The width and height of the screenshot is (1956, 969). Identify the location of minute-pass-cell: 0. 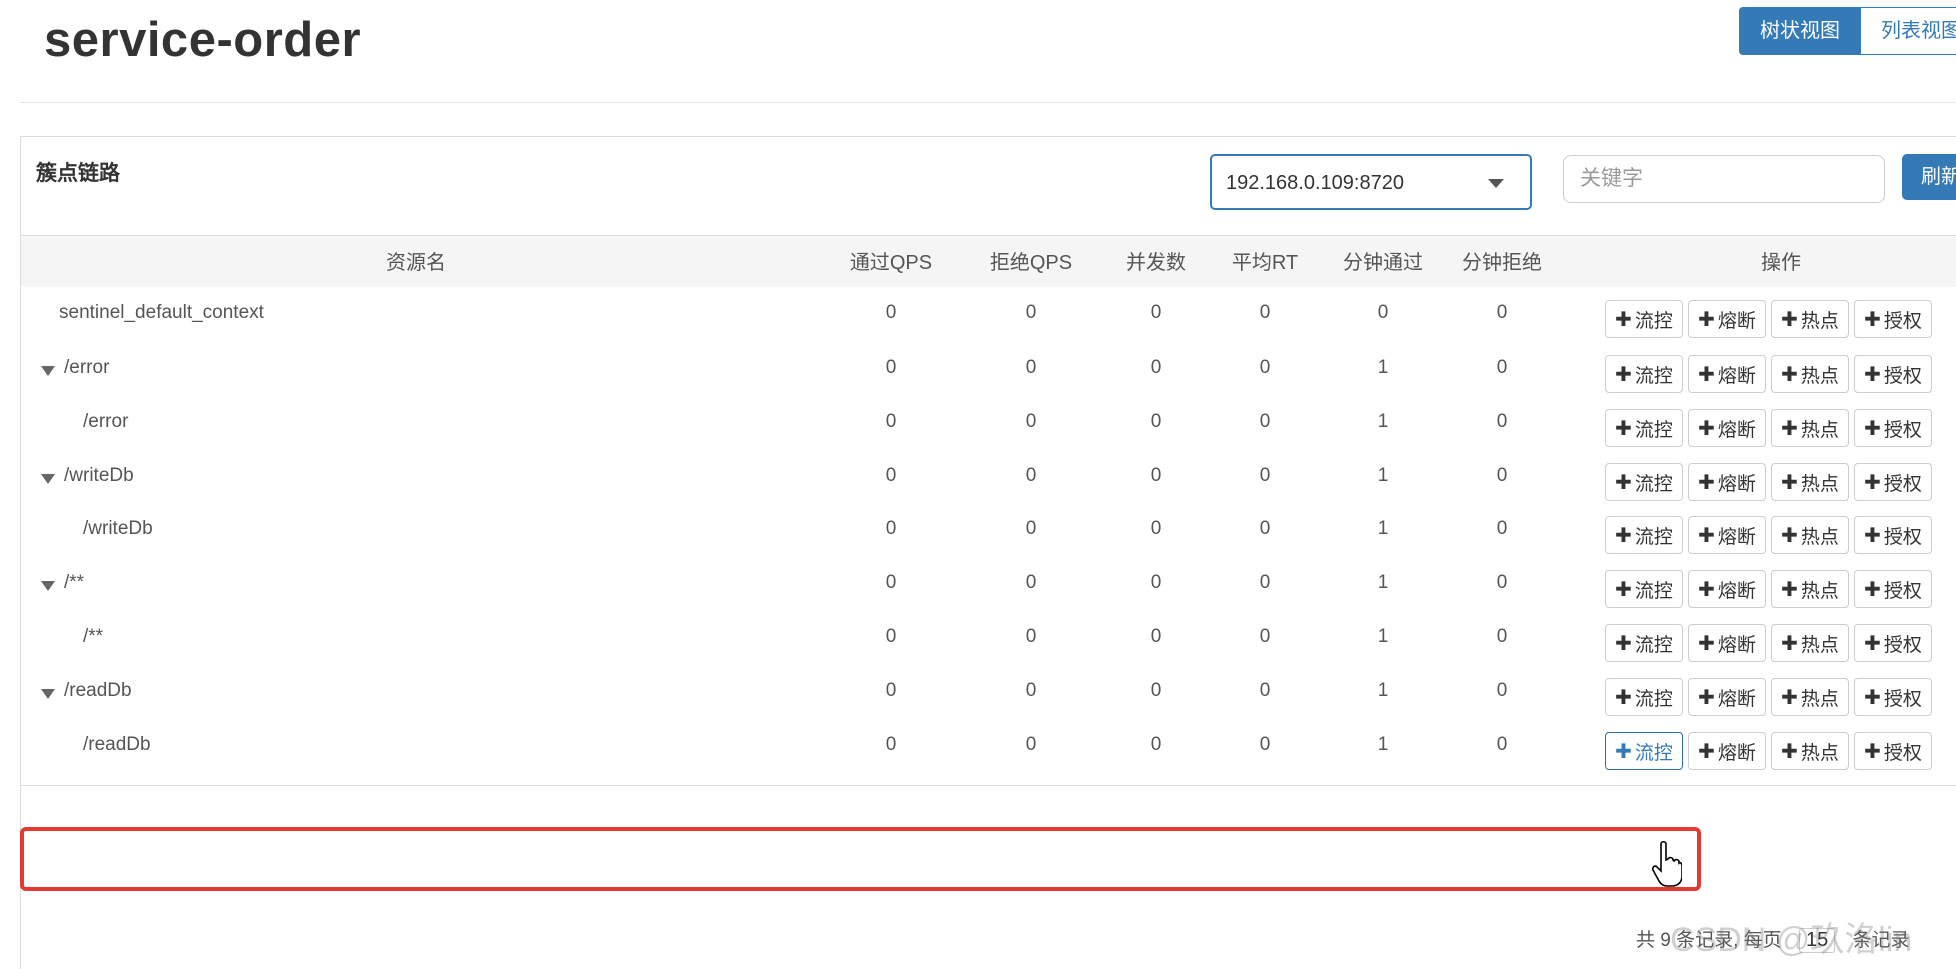
(1383, 312).